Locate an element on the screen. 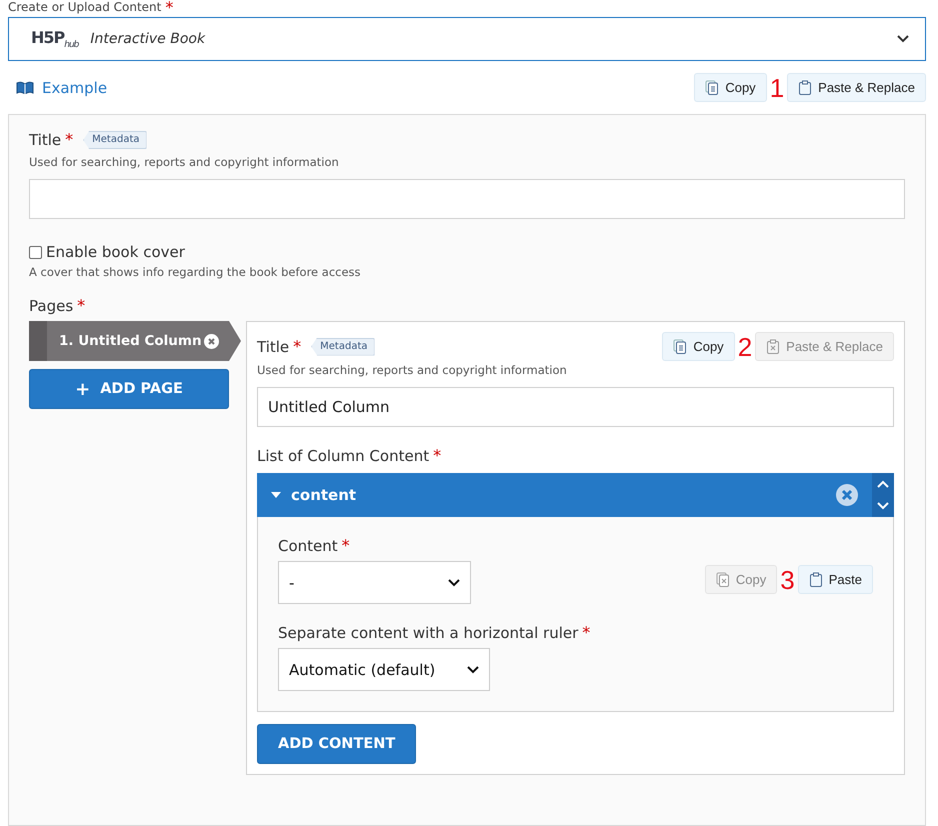 The height and width of the screenshot is (826, 938). title-input: Untitled Column is located at coordinates (575, 407).